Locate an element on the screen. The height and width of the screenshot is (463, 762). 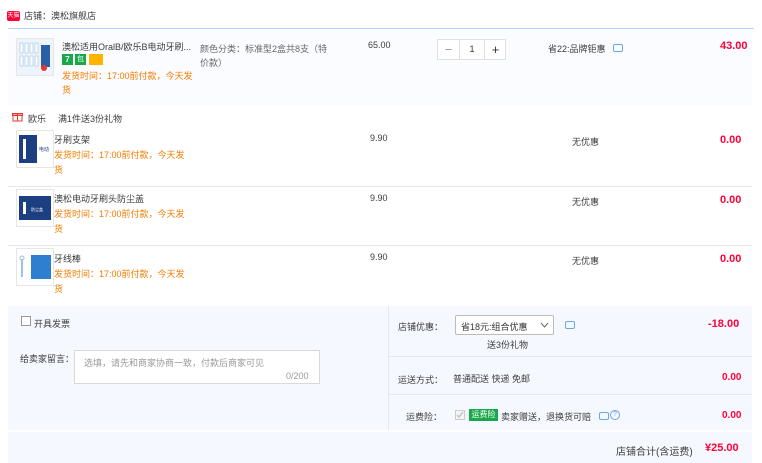
unit-price: 65.00 is located at coordinates (379, 45).